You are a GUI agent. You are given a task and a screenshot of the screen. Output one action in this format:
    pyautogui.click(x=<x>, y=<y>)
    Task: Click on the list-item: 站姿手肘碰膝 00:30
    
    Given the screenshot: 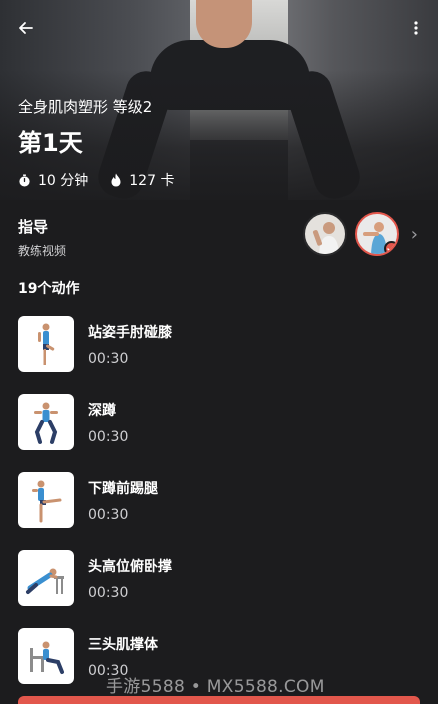 What is the action you would take?
    pyautogui.click(x=218, y=355)
    